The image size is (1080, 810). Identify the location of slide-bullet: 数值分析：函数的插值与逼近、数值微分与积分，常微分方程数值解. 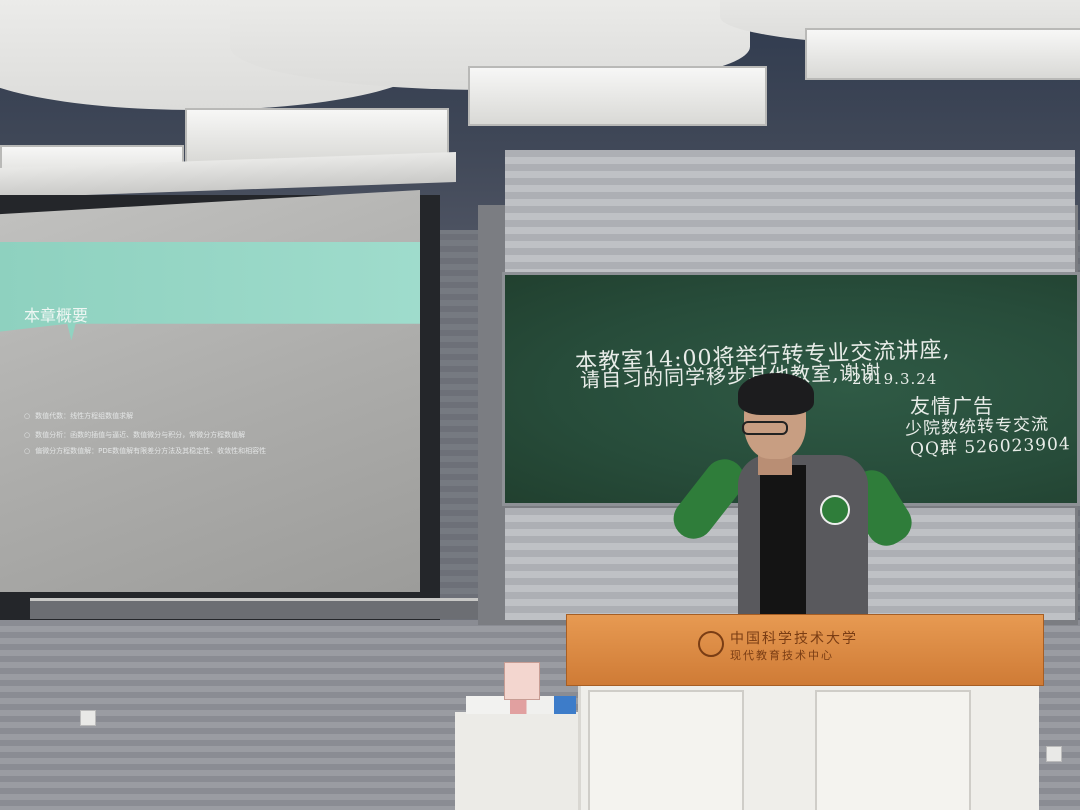
(134, 435).